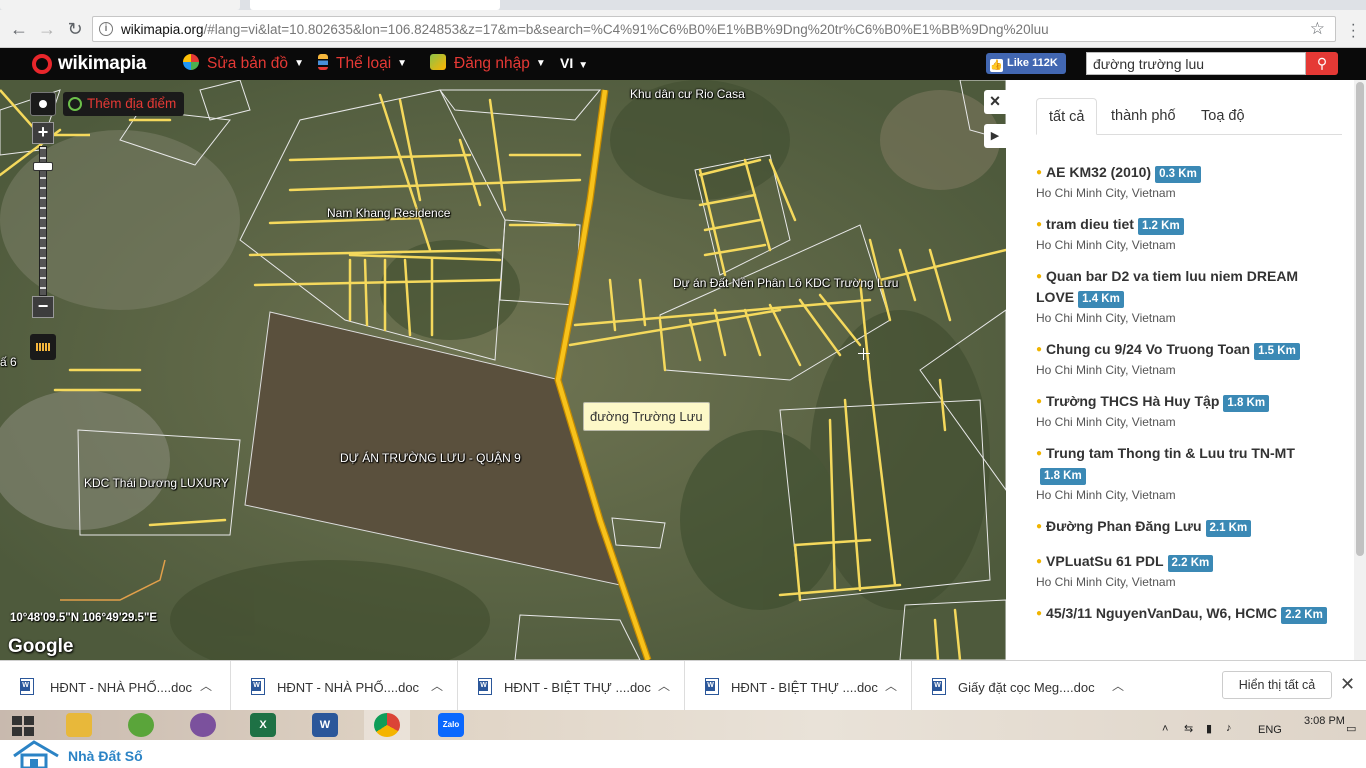 The width and height of the screenshot is (1366, 768). Describe the element at coordinates (42, 64) in the screenshot. I see `logo-icon` at that location.